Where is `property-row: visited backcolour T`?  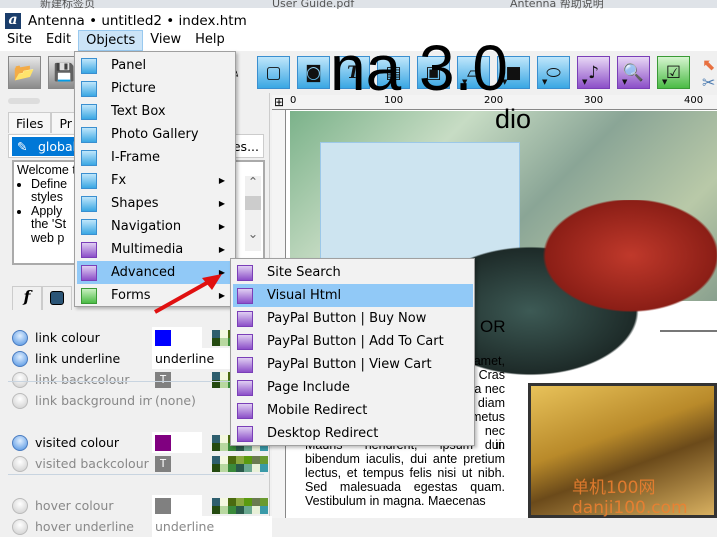 property-row: visited backcolour T is located at coordinates (140, 463).